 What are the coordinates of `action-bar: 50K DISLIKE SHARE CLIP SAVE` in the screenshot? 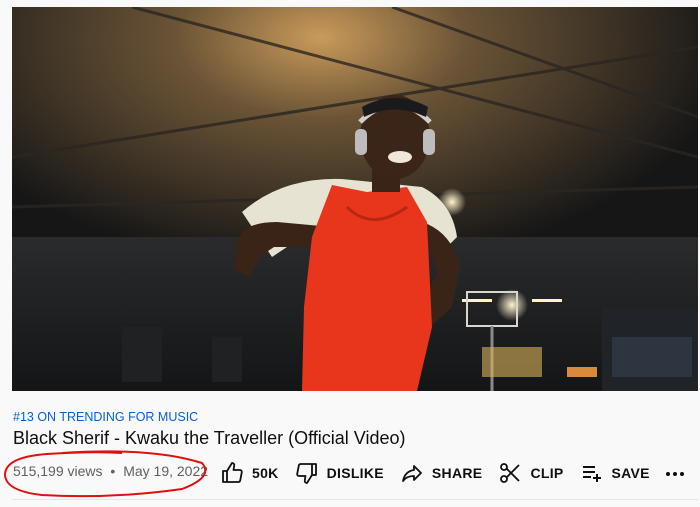 It's located at (437, 473).